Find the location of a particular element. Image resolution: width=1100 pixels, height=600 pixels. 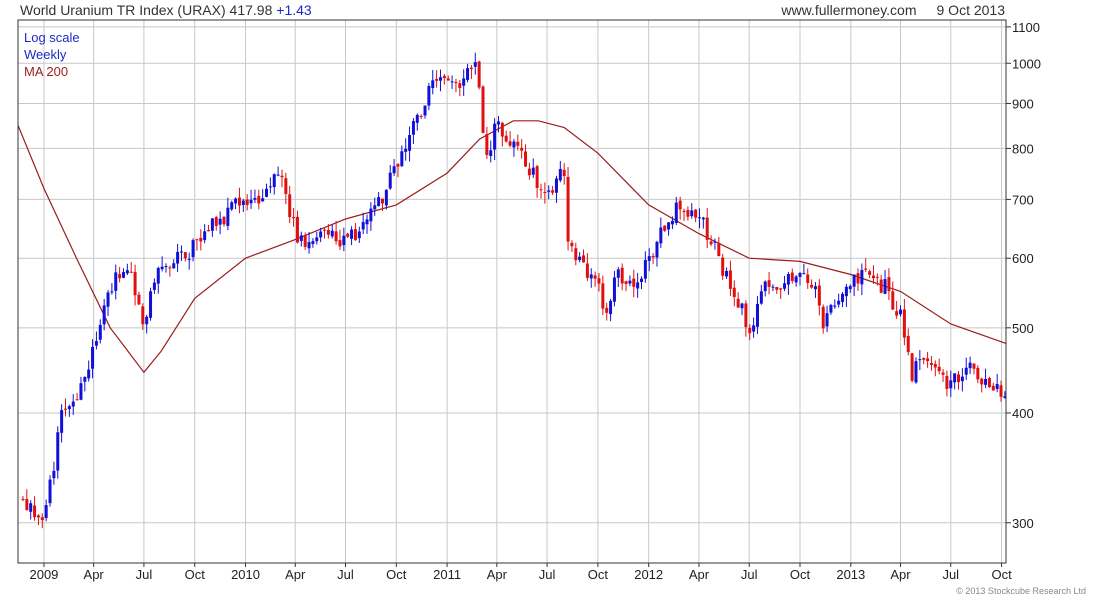

y-tick-label: 1100 is located at coordinates (1026, 27).